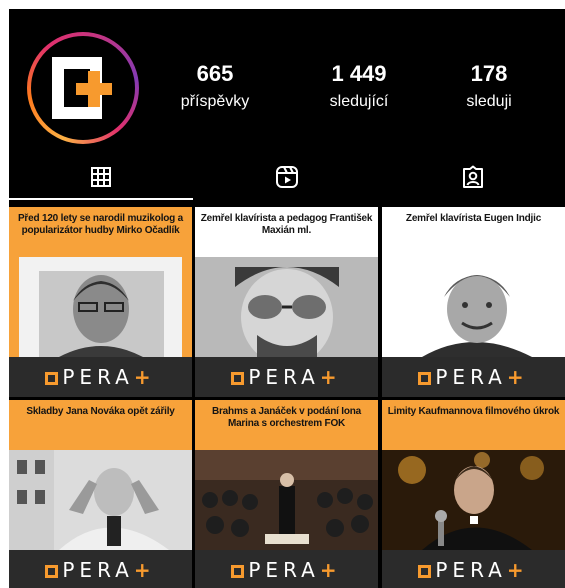 This screenshot has width=565, height=588. I want to click on followers-count: 1 449 sledující, so click(359, 87).